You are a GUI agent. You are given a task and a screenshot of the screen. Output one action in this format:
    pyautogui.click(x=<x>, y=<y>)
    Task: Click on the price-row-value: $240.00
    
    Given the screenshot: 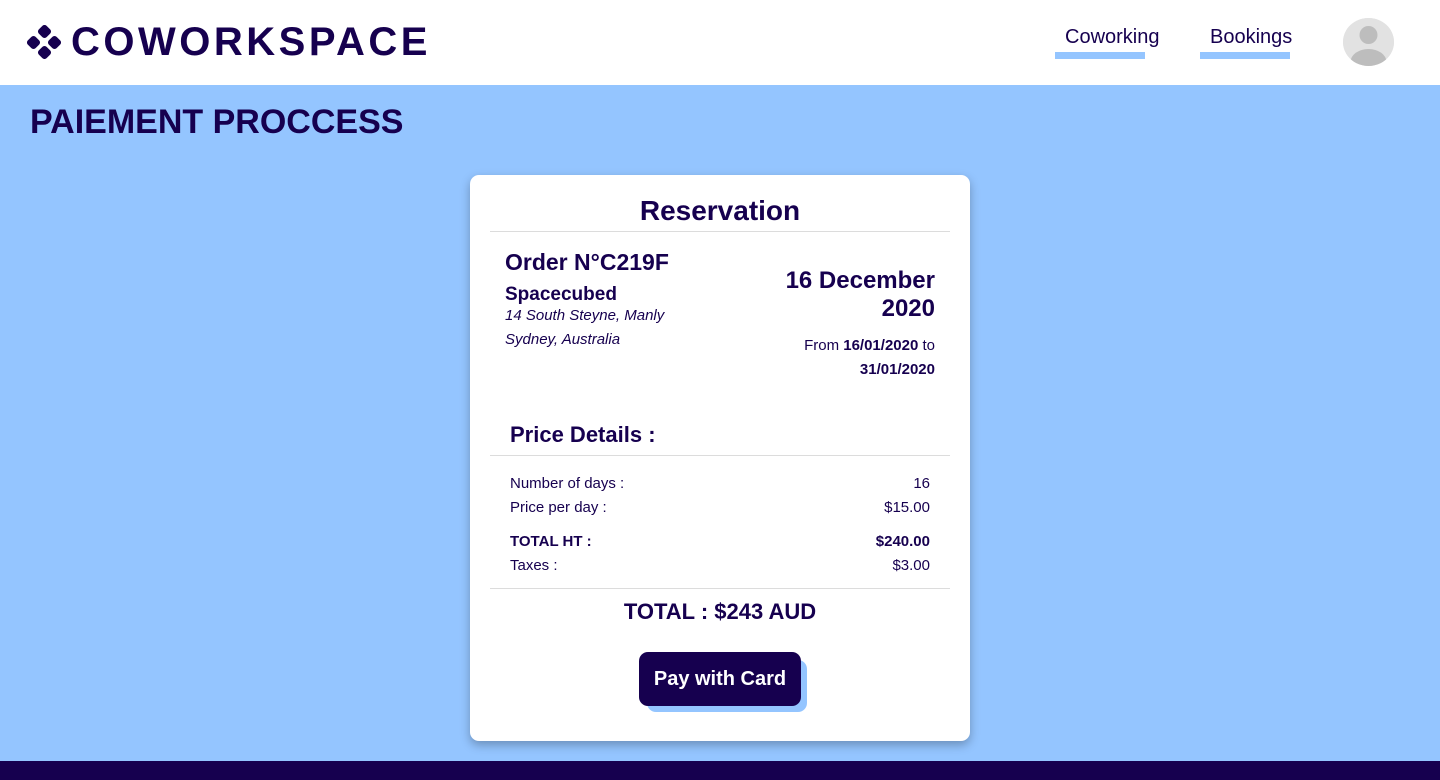 What is the action you would take?
    pyautogui.click(x=902, y=541)
    